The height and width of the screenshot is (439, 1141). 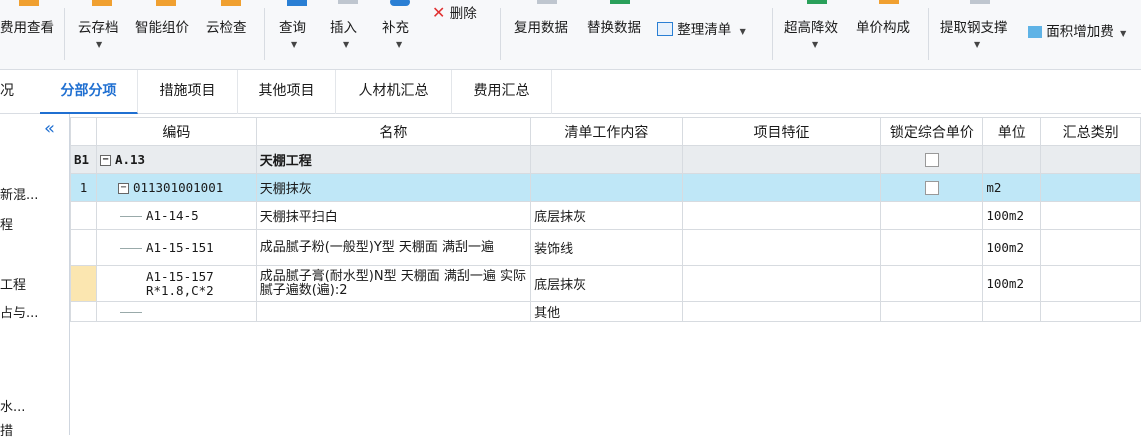 I want to click on content-cell: 装饰线, so click(x=606, y=247).